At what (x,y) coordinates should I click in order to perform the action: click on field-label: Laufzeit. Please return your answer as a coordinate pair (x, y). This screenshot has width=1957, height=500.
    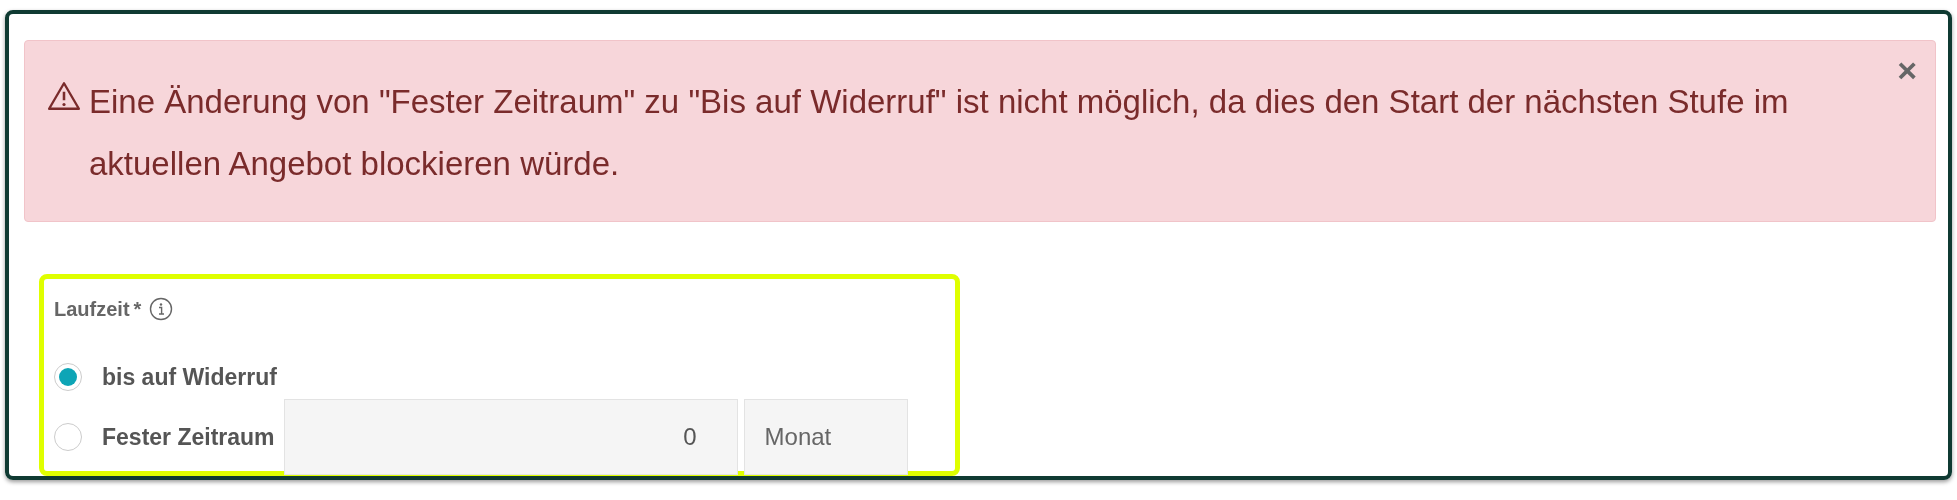
    Looking at the image, I should click on (92, 309).